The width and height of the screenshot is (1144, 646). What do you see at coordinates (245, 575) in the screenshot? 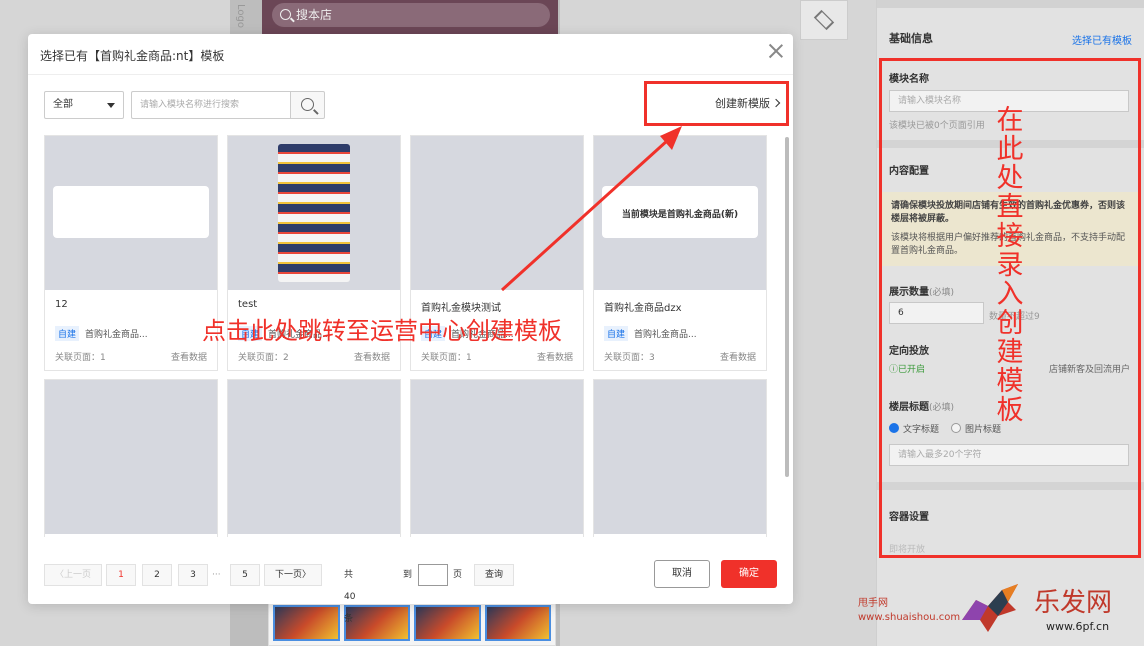
I see `page-button: 5` at bounding box center [245, 575].